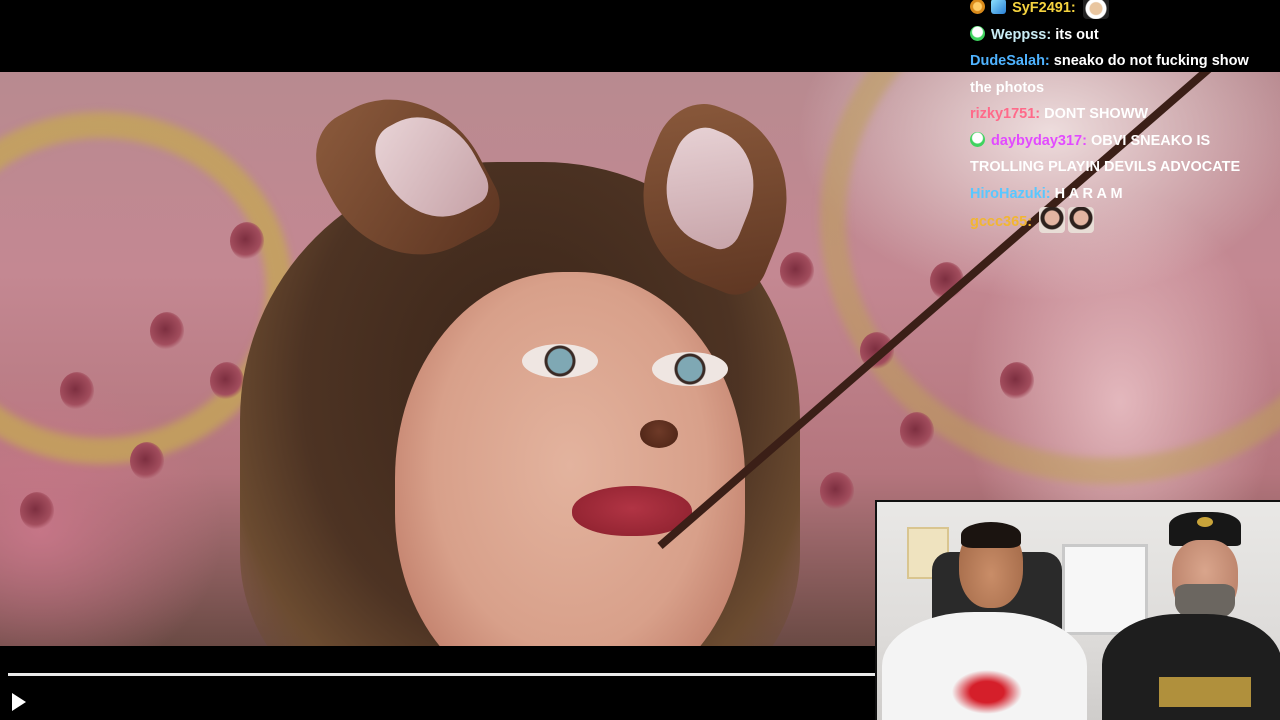 The height and width of the screenshot is (720, 1280). I want to click on chat-message: HiroHazuki: H A R A M, so click(1120, 194).